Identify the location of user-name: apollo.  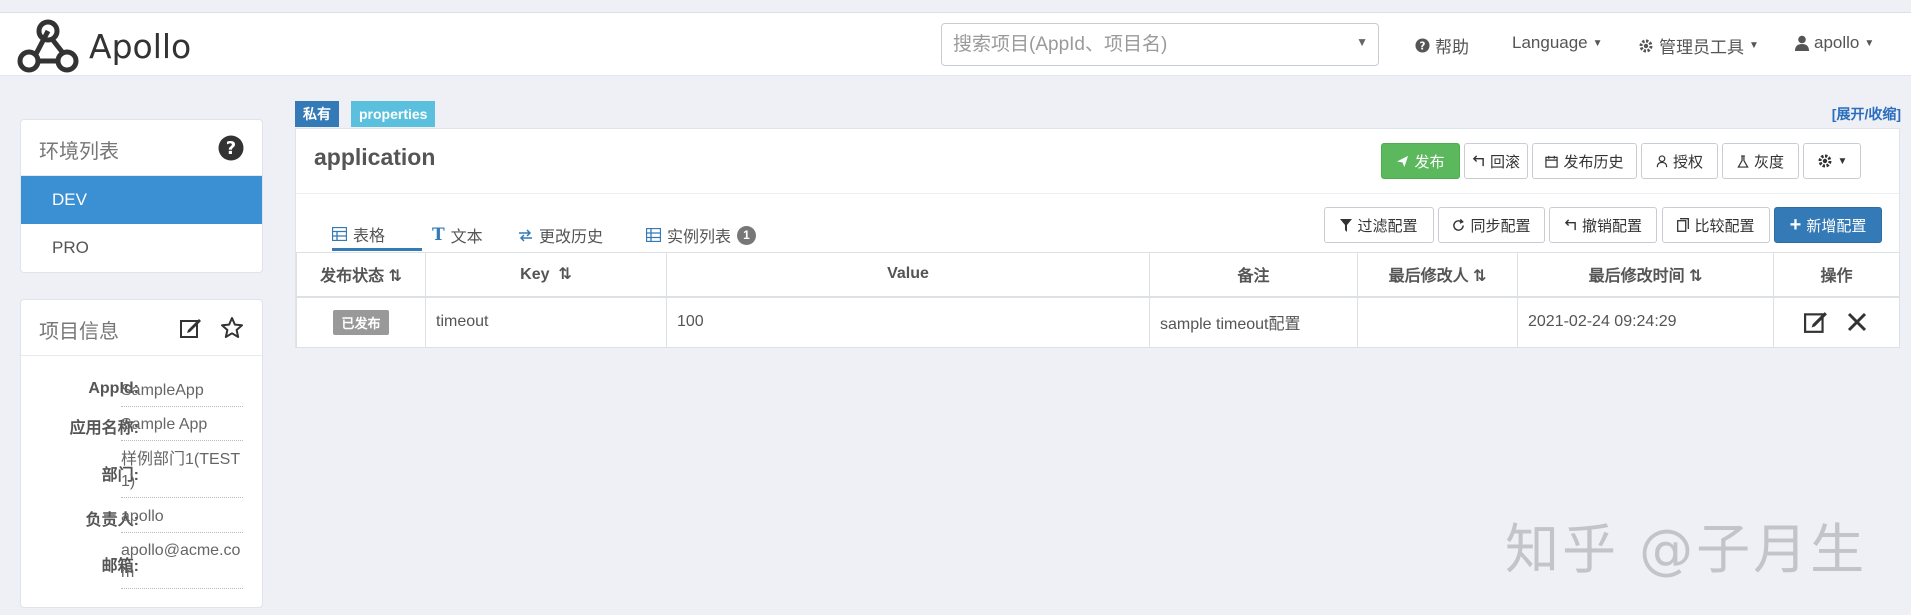
(1837, 42).